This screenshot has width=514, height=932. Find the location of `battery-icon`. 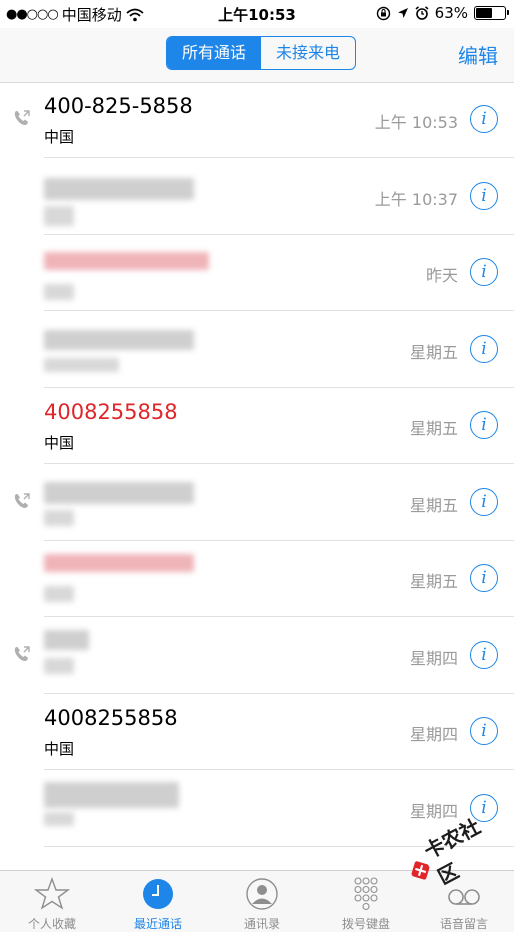

battery-icon is located at coordinates (491, 13).